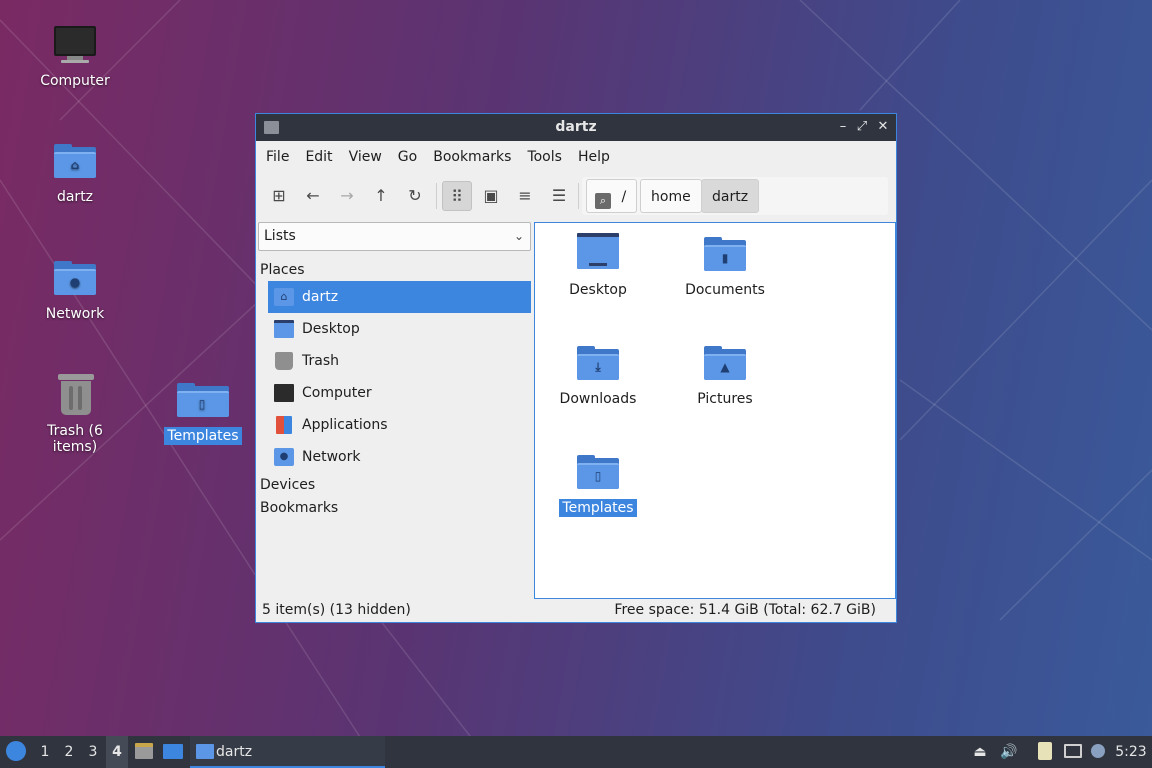 The image size is (1152, 768). I want to click on desktop-folder-icon, so click(598, 253).